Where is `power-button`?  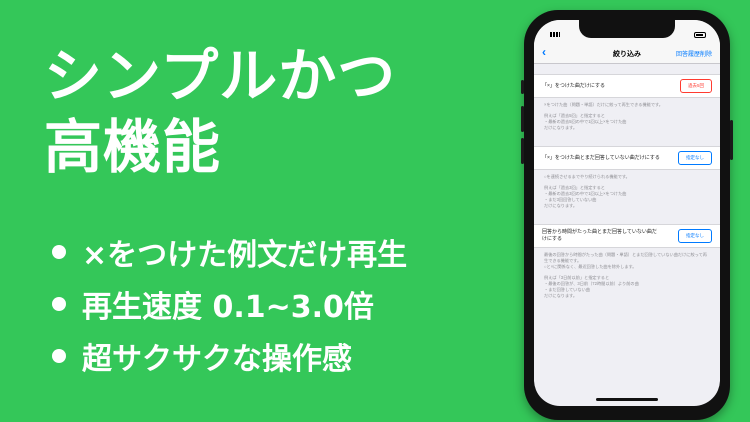
power-button is located at coordinates (731, 140).